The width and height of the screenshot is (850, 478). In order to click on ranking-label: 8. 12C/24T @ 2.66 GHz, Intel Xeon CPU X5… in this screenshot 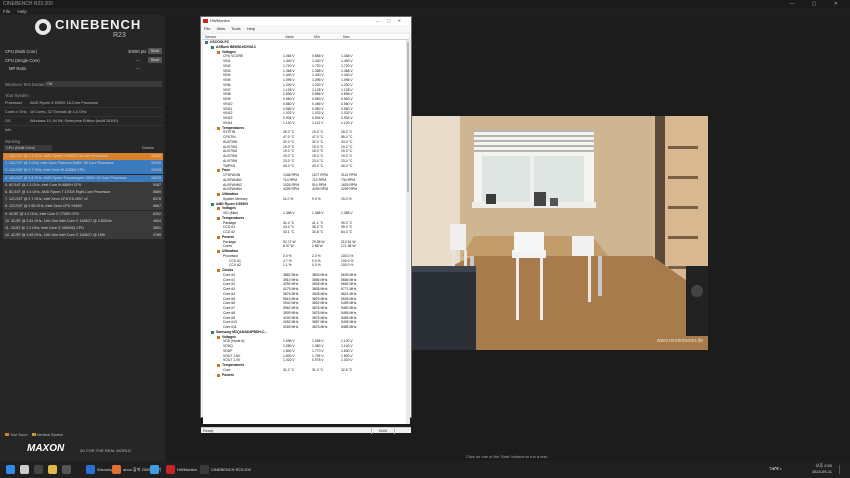, I will do `click(43, 206)`.